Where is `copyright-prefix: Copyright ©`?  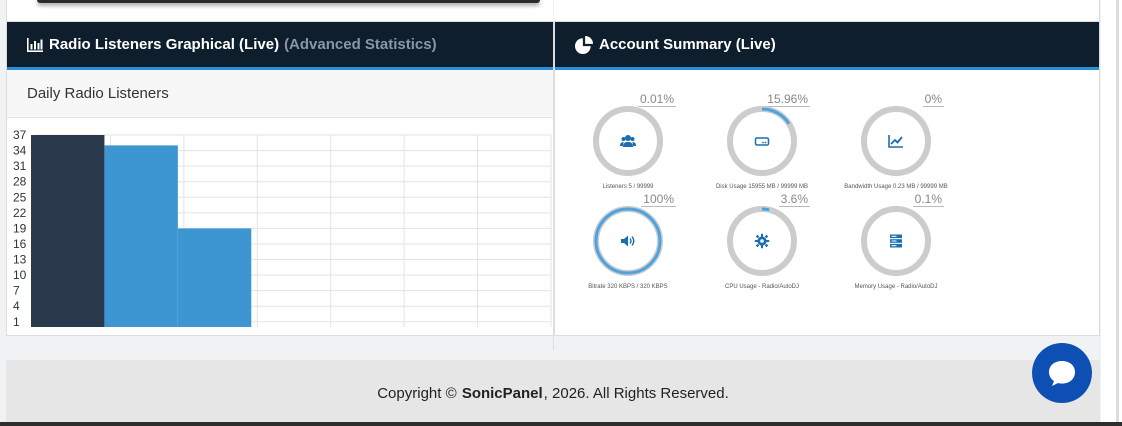
copyright-prefix: Copyright © is located at coordinates (417, 393).